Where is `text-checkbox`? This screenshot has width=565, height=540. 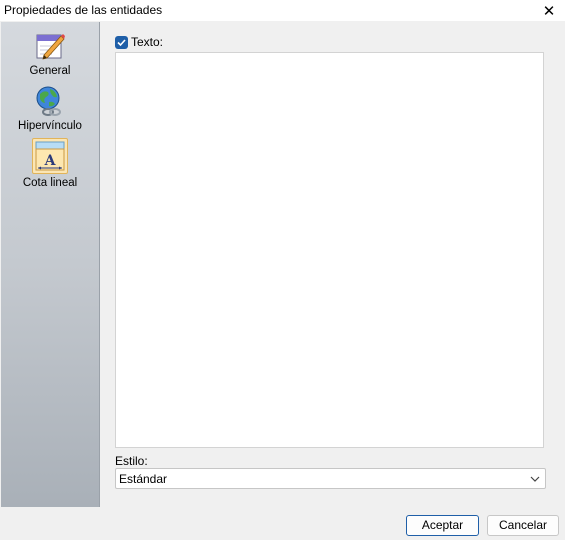
text-checkbox is located at coordinates (121, 42).